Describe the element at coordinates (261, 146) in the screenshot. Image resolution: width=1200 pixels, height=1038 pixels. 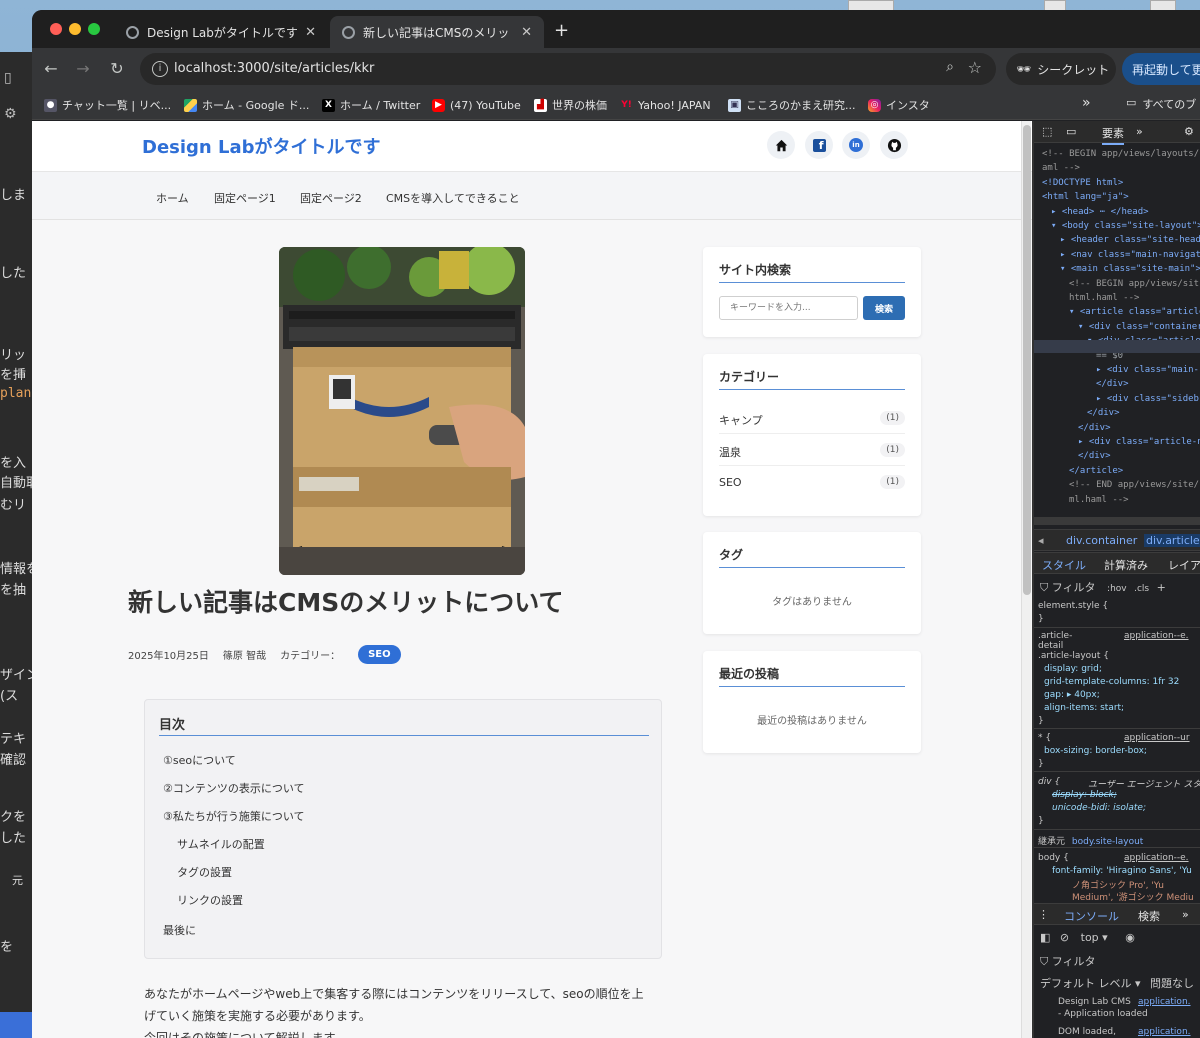
I see `site-title: Design Labがタイトルです` at that location.